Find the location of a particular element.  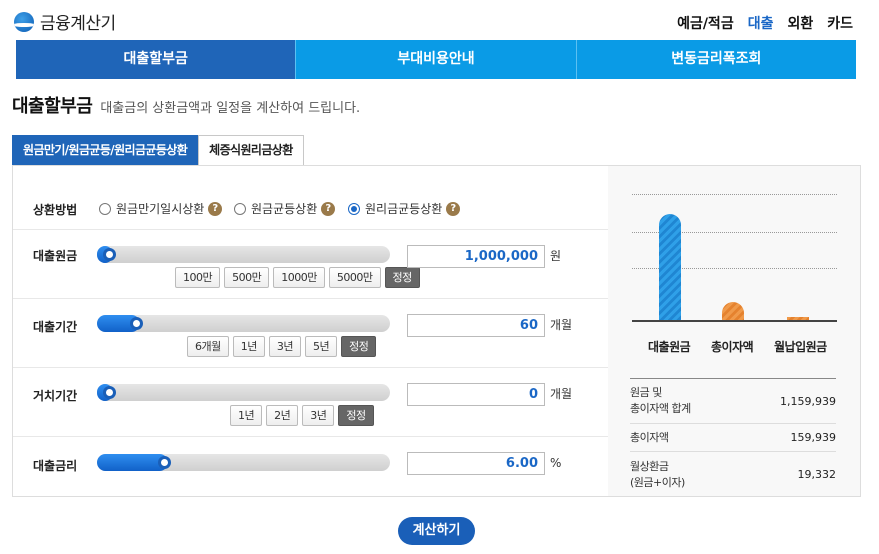

grace-unit: 개월 is located at coordinates (561, 394).